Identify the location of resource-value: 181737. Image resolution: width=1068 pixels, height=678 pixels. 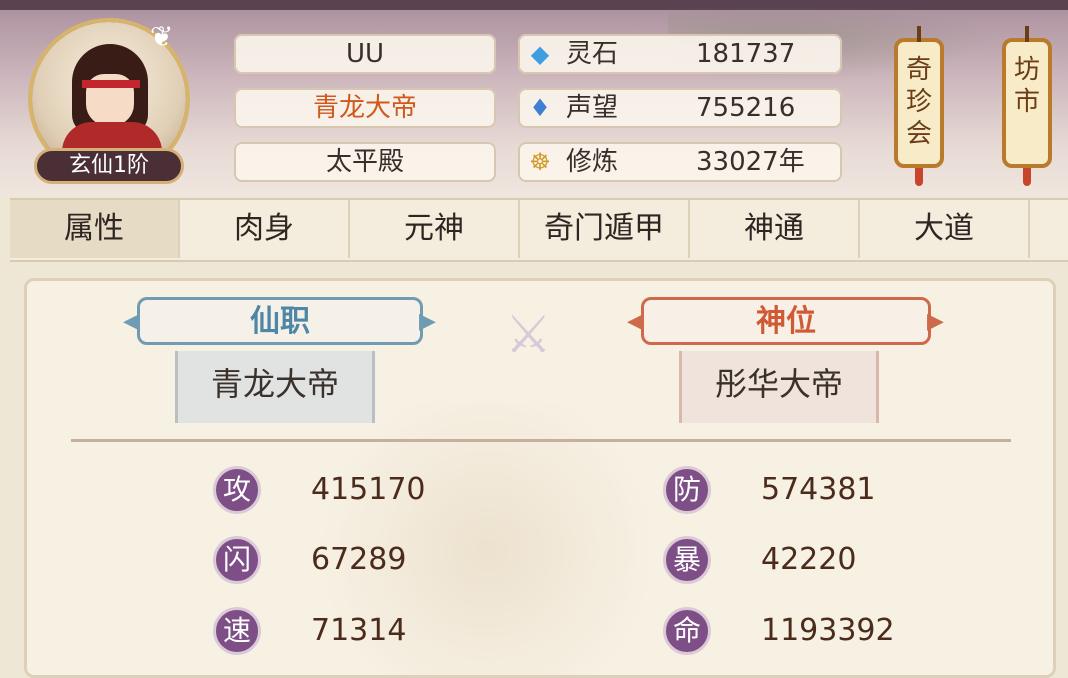
(746, 54).